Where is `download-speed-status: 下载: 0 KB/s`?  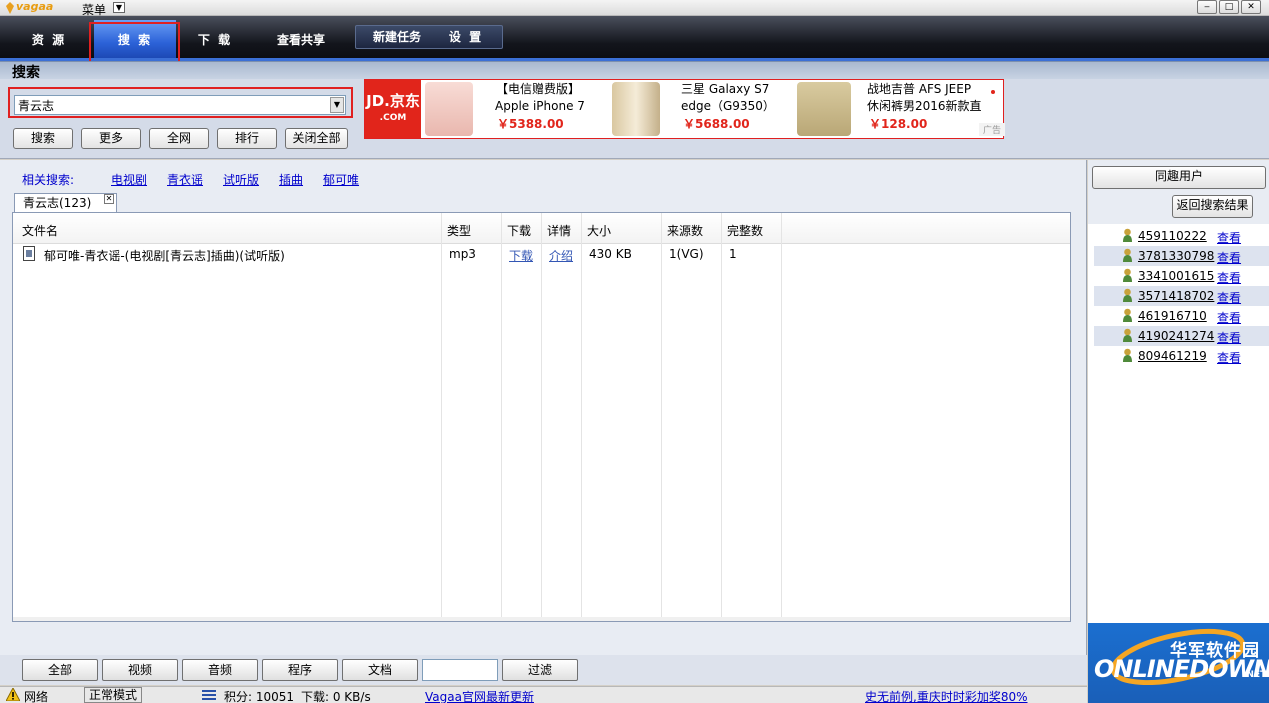
download-speed-status: 下载: 0 KB/s is located at coordinates (336, 696).